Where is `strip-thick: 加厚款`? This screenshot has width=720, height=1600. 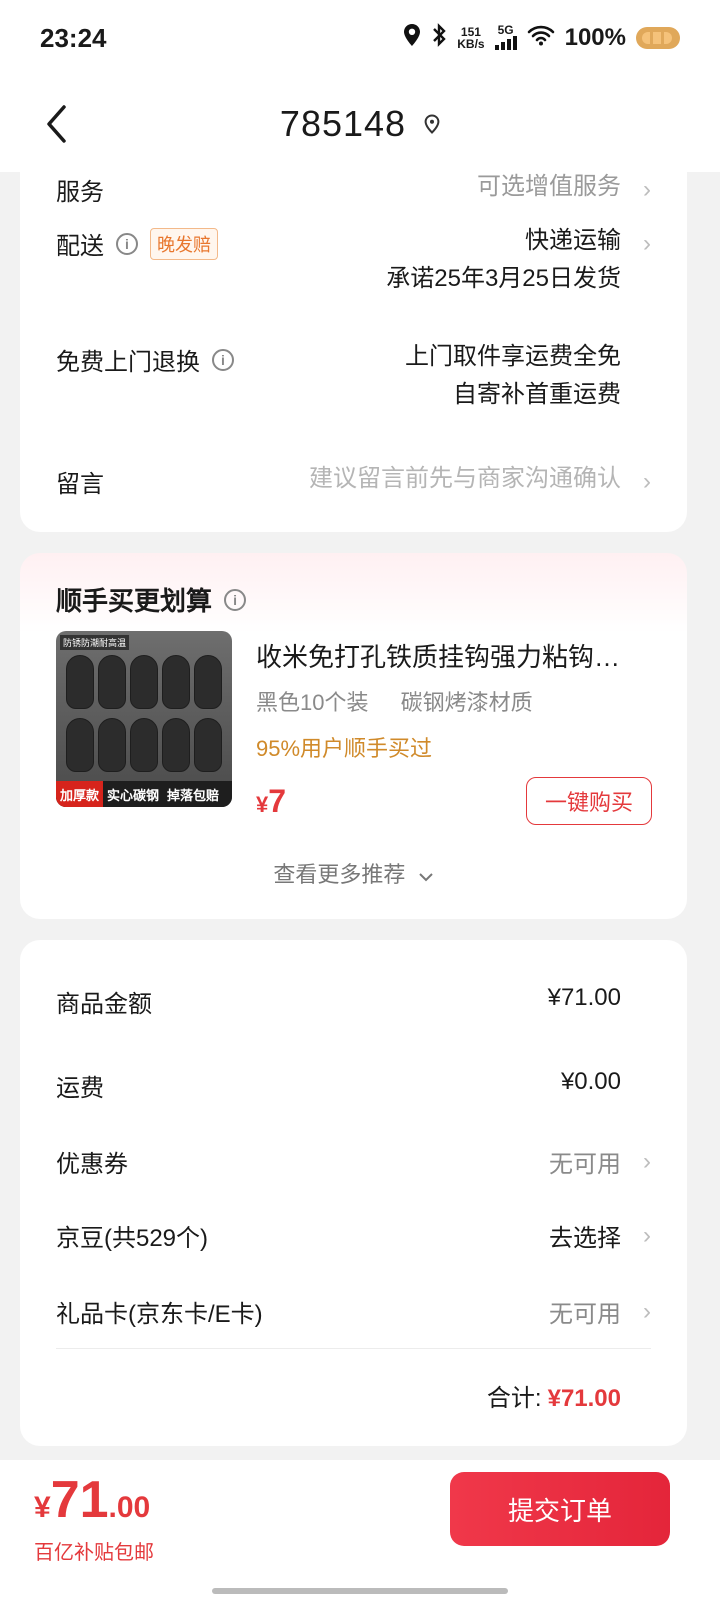
strip-thick: 加厚款 is located at coordinates (80, 794).